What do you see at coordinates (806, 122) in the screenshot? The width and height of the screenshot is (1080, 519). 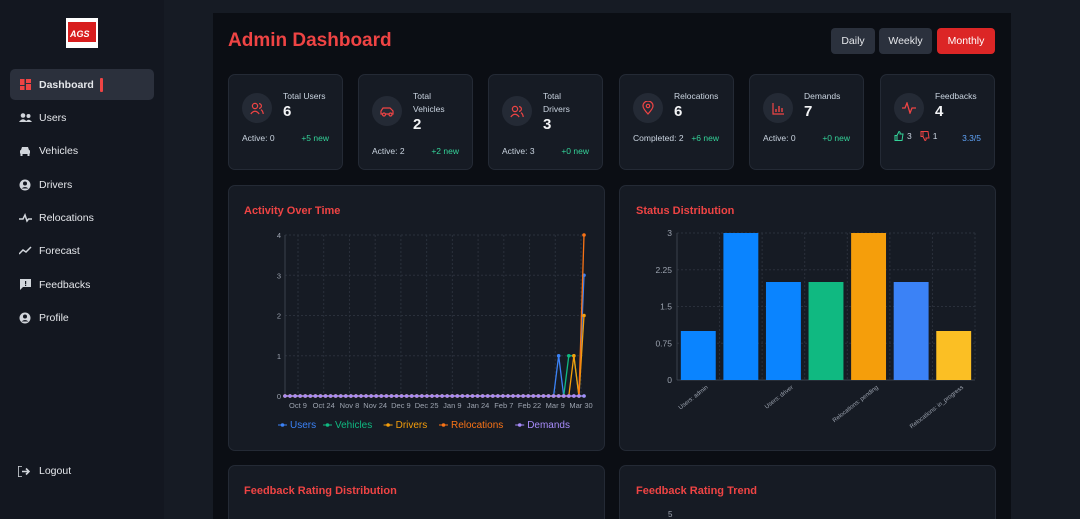 I see `stat-card-demands: Demands 7 Active: 0 +0 new` at bounding box center [806, 122].